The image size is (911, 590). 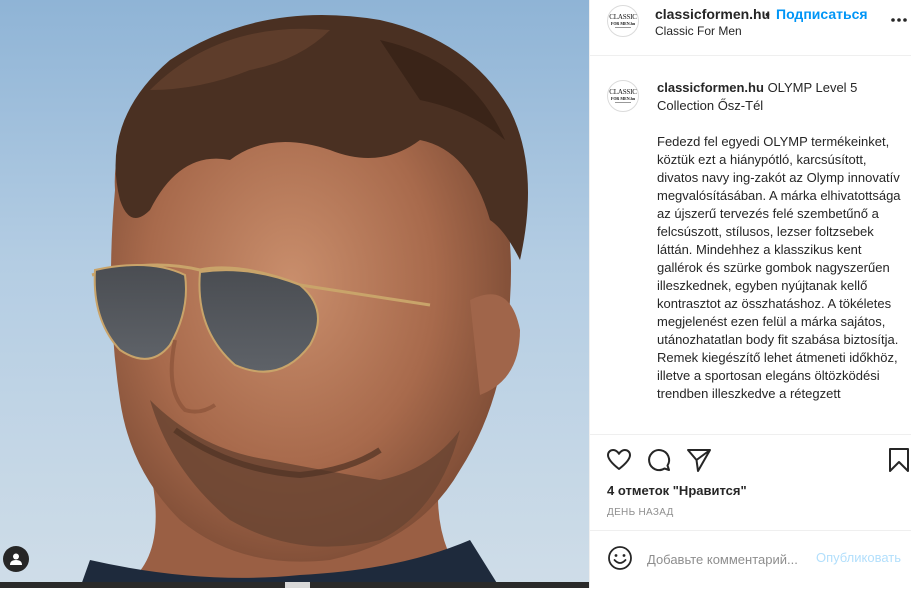 I want to click on scrollbar-thumb, so click(x=297, y=585).